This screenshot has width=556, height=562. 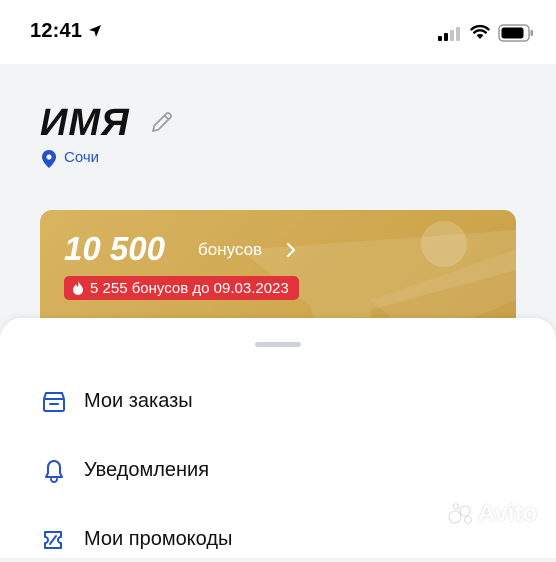 What do you see at coordinates (95, 31) in the screenshot?
I see `location-arrow-icon` at bounding box center [95, 31].